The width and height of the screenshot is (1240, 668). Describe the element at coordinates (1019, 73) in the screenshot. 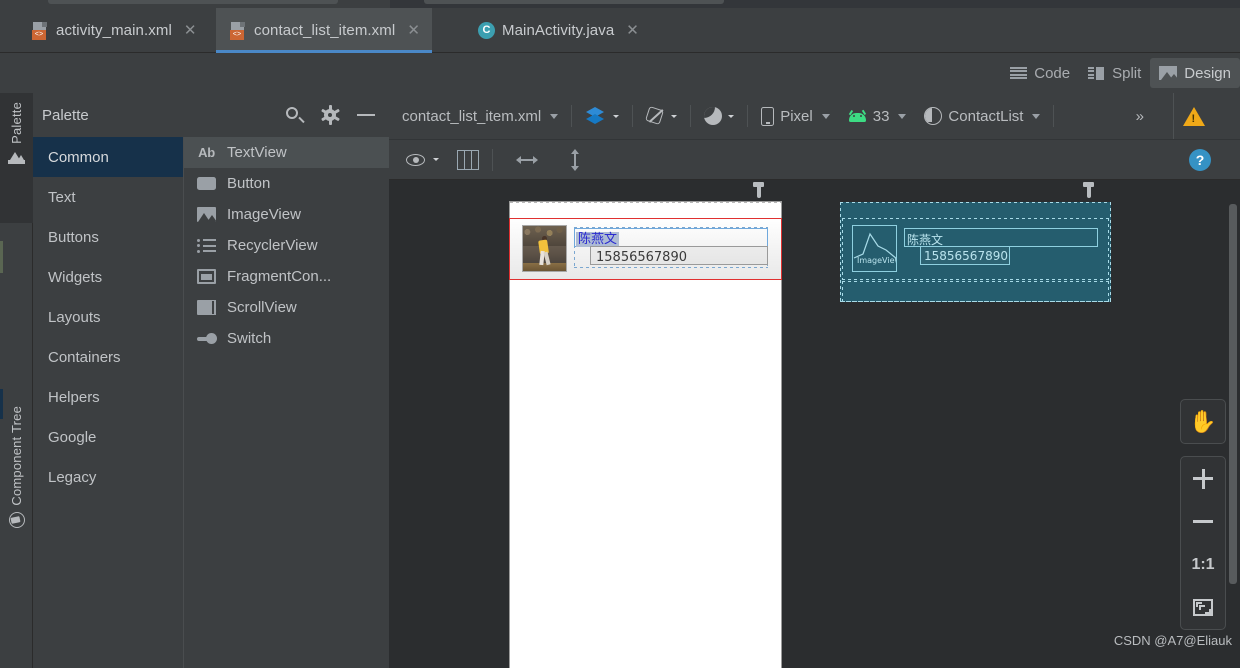

I see `code-lines-icon` at that location.